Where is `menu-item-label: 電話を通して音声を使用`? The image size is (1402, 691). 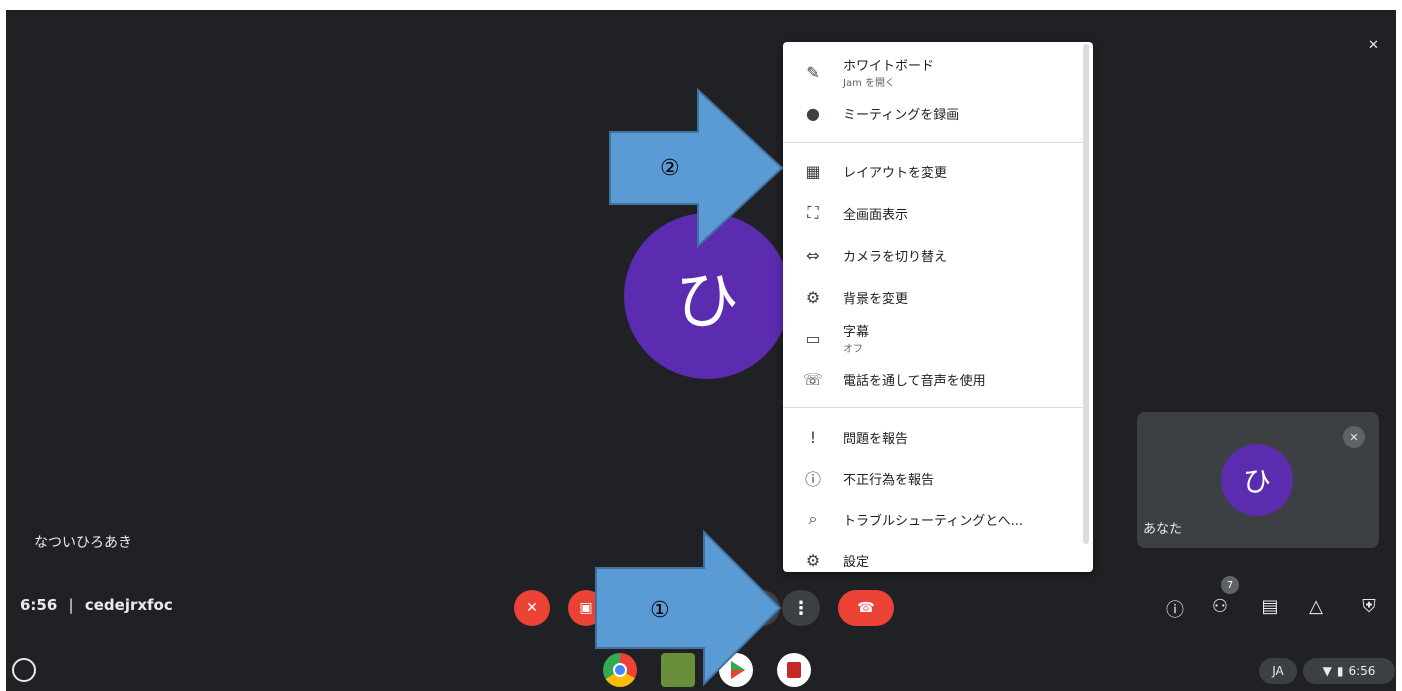 menu-item-label: 電話を通して音声を使用 is located at coordinates (914, 381).